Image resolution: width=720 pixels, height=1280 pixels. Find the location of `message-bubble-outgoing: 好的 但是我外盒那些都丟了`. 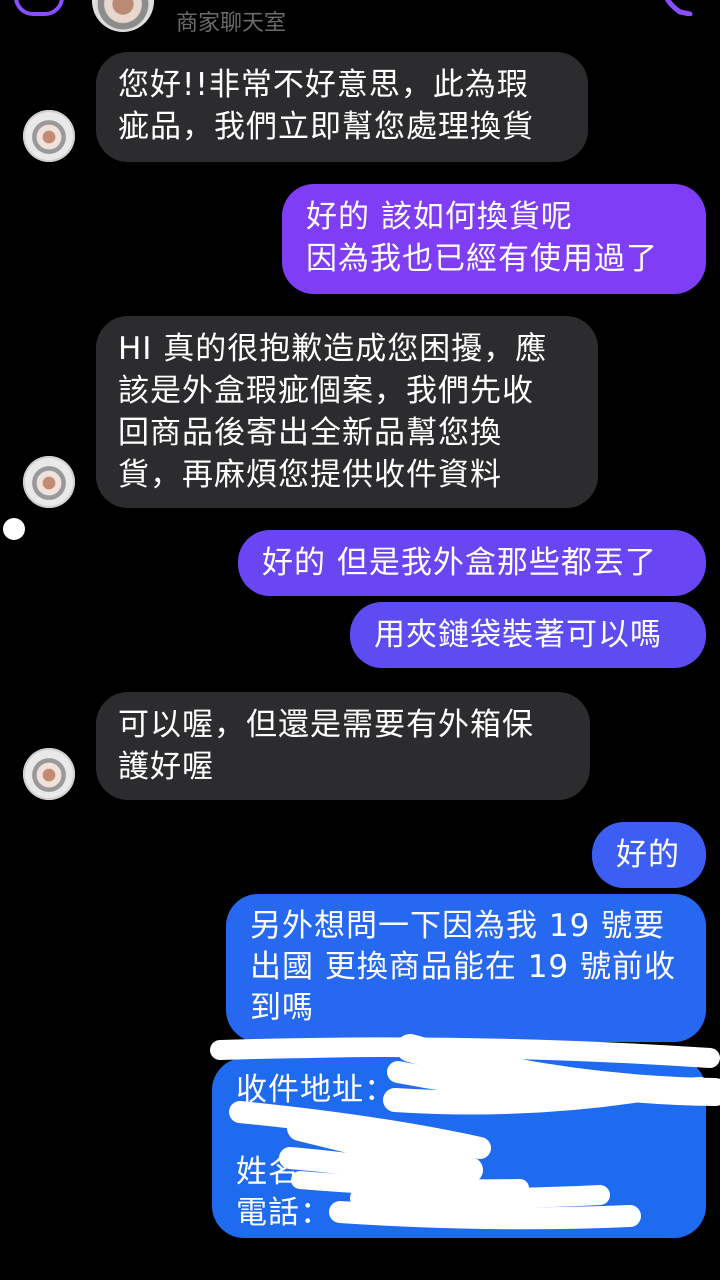

message-bubble-outgoing: 好的 但是我外盒那些都丟了 is located at coordinates (472, 563).